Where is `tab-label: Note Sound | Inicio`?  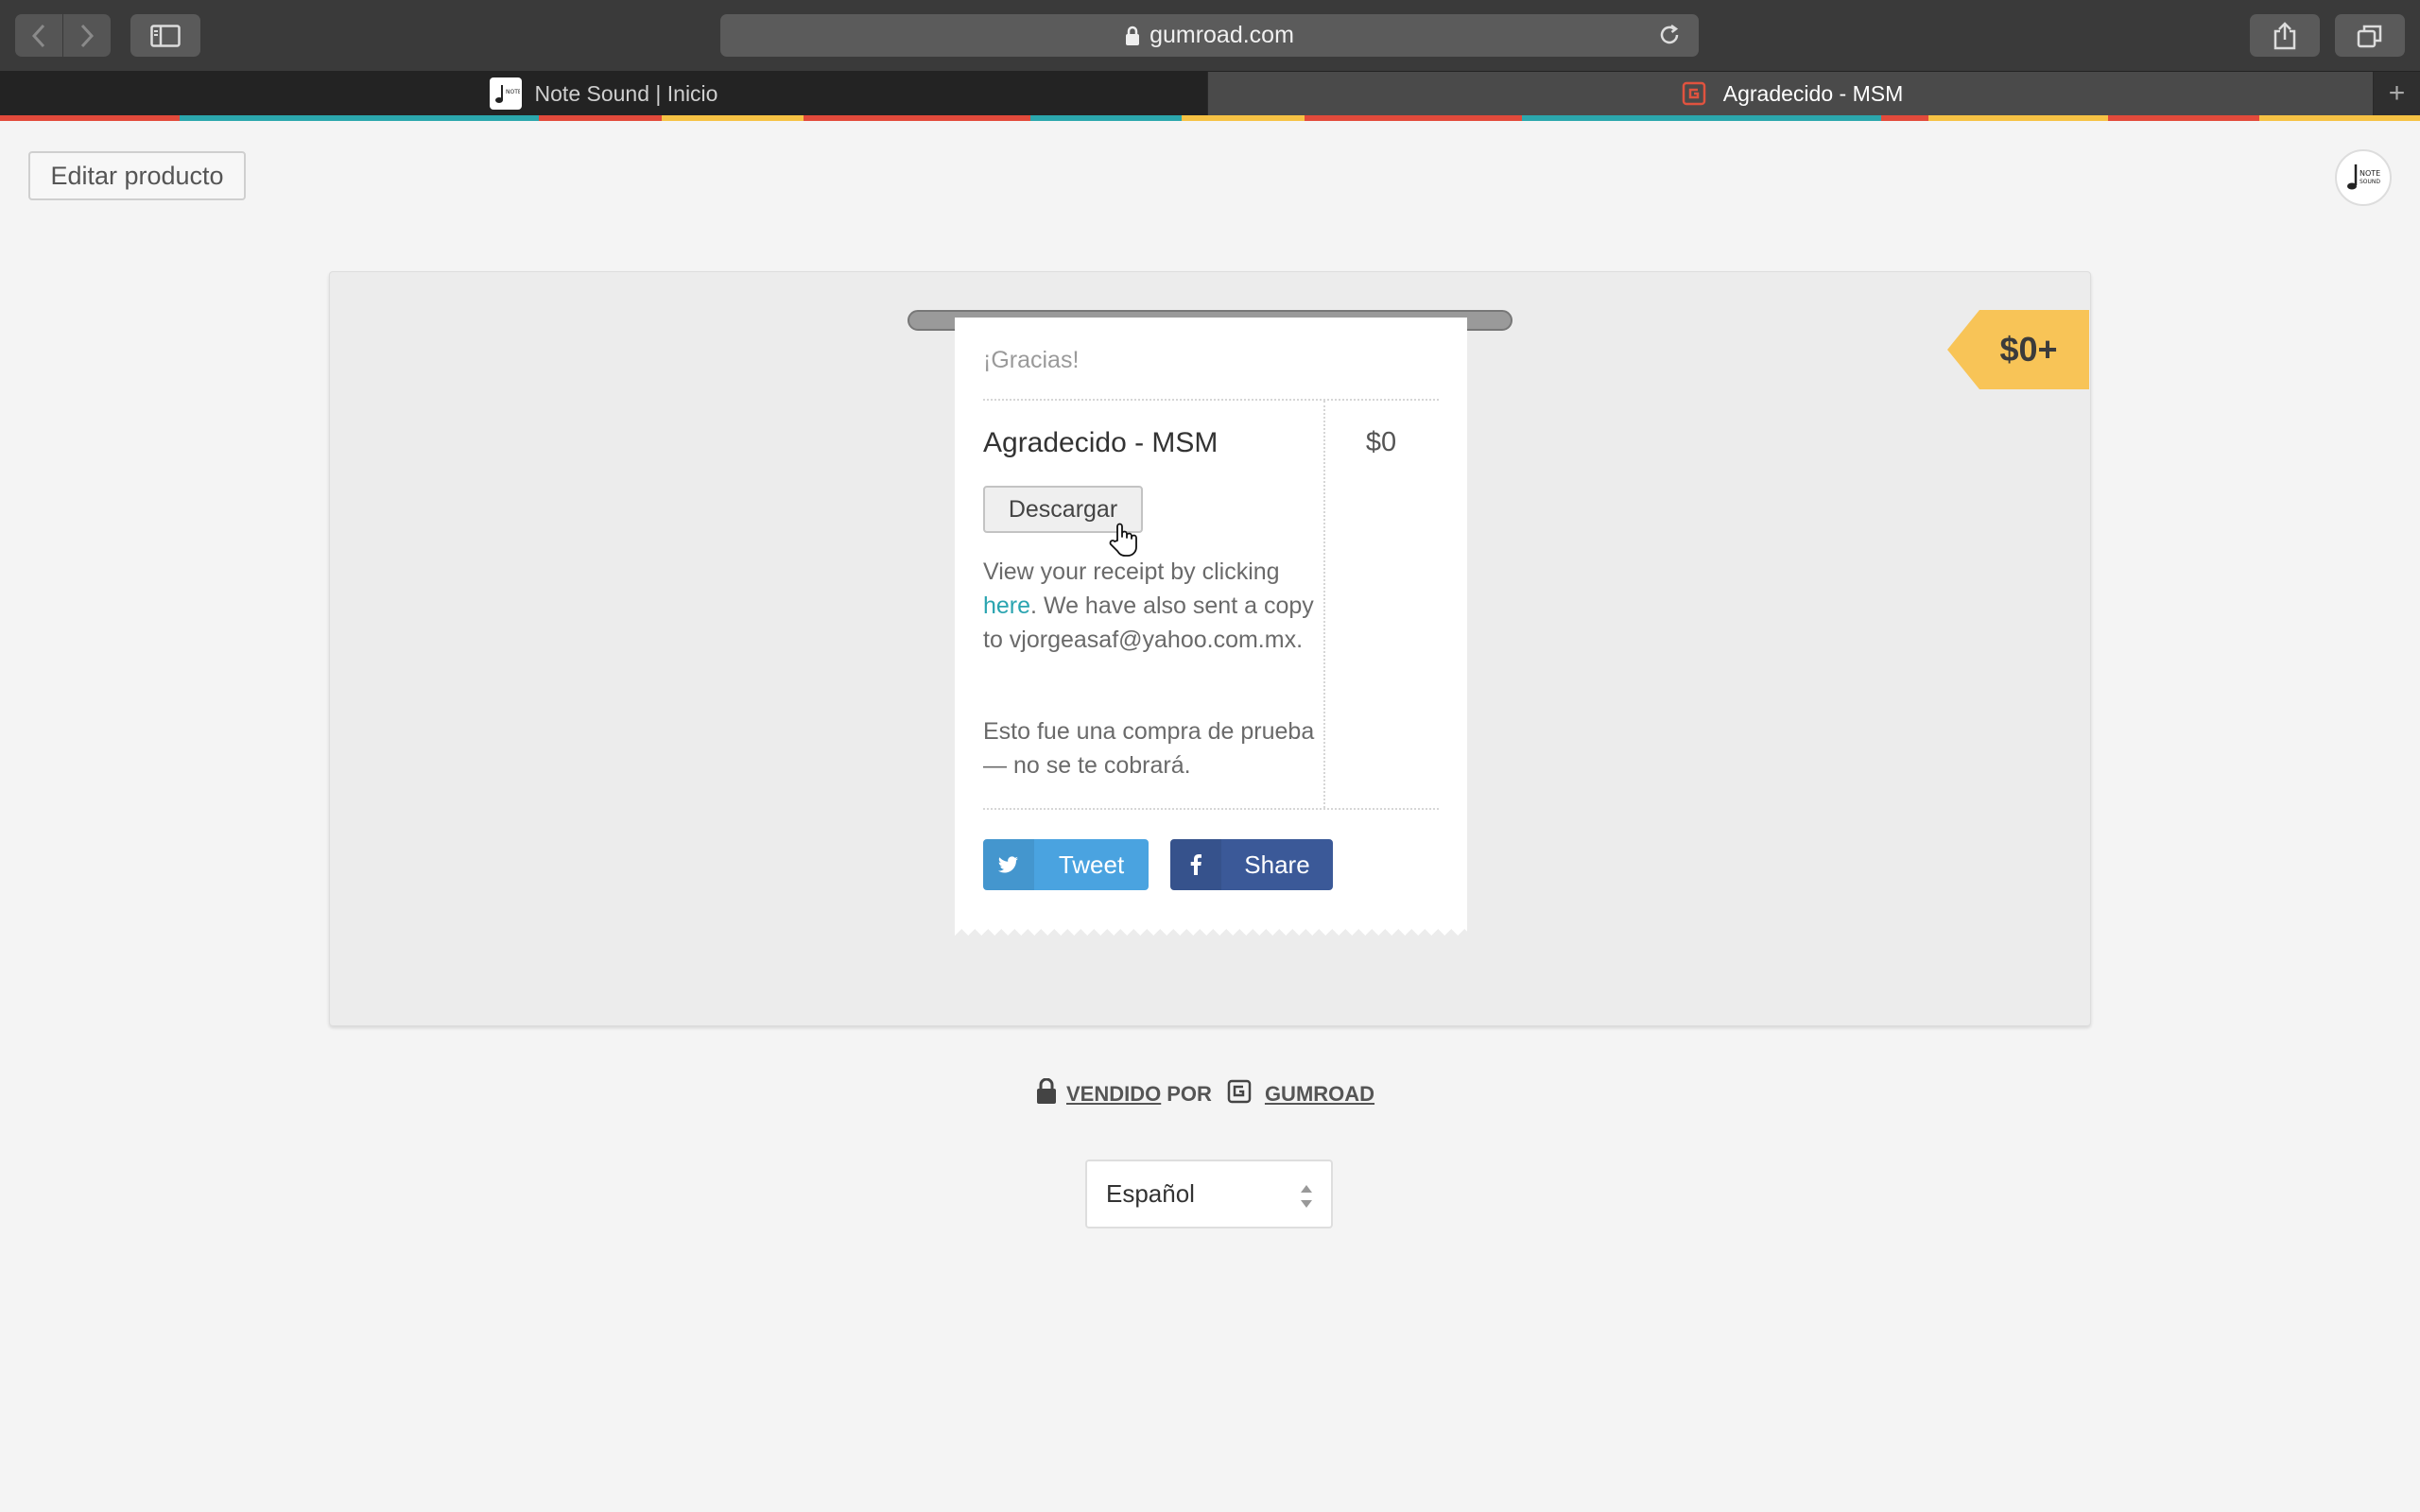
tab-label: Note Sound | Inicio is located at coordinates (626, 93).